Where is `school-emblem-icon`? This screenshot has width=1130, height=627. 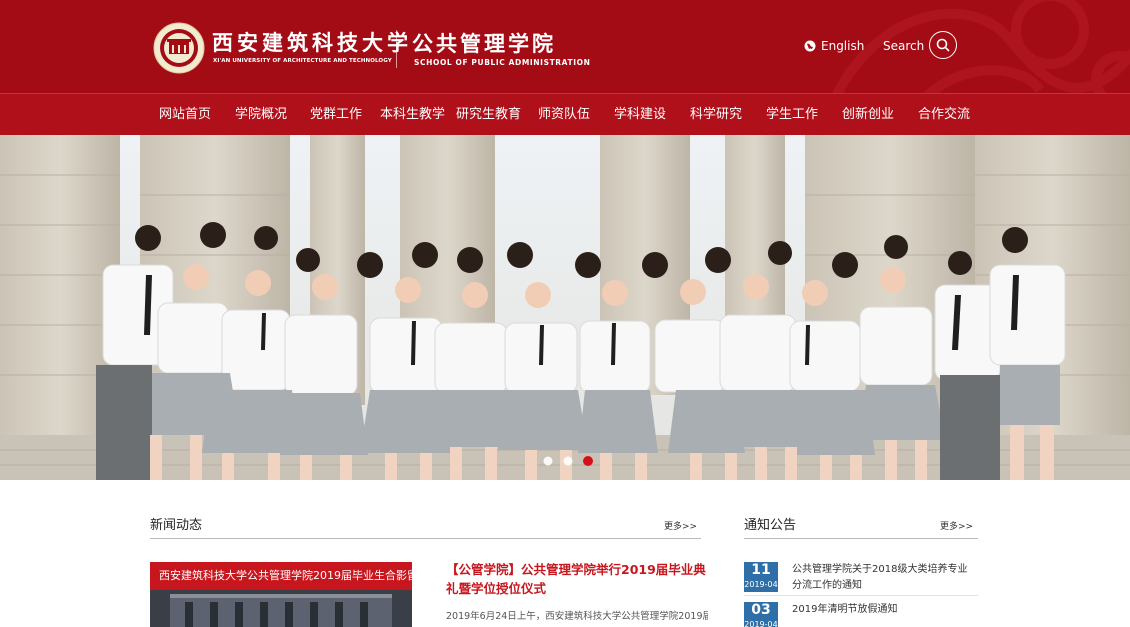
school-emblem-icon is located at coordinates (179, 48).